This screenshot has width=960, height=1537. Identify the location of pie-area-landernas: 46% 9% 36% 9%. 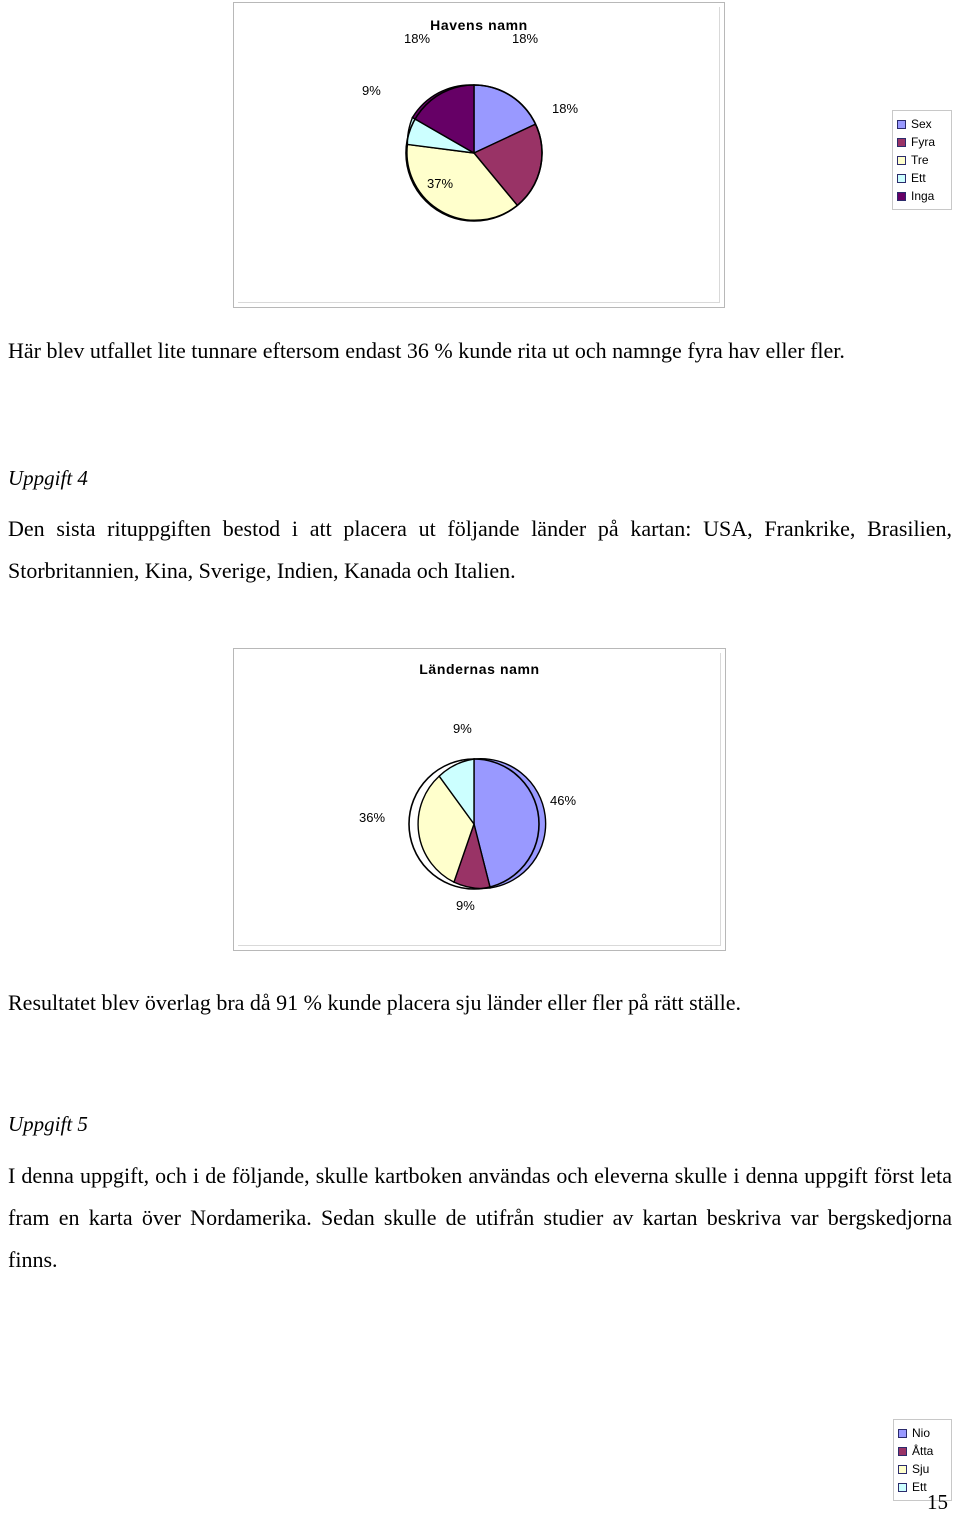
(474, 821).